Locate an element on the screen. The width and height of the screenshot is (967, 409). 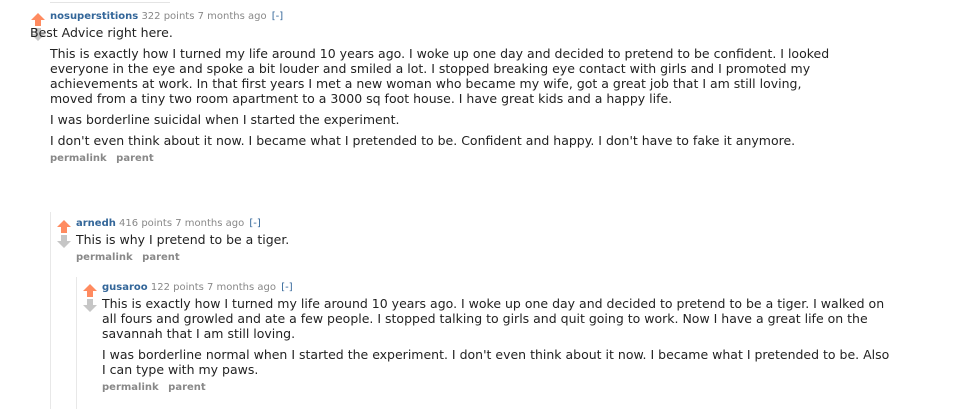
comment-tagline: gusaroo 122 points 7 months ago [-] is located at coordinates (497, 288).